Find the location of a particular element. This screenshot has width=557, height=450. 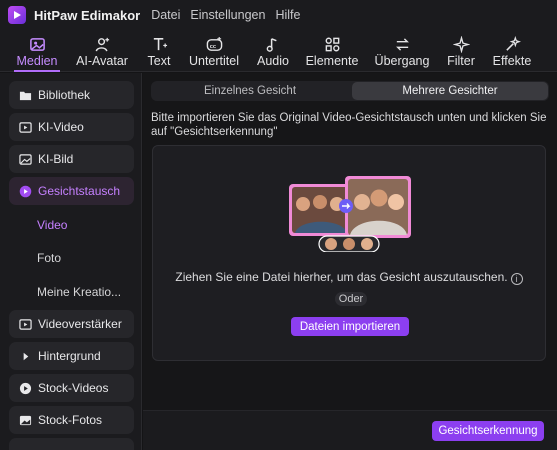

stock-photo-icon is located at coordinates (25, 420).